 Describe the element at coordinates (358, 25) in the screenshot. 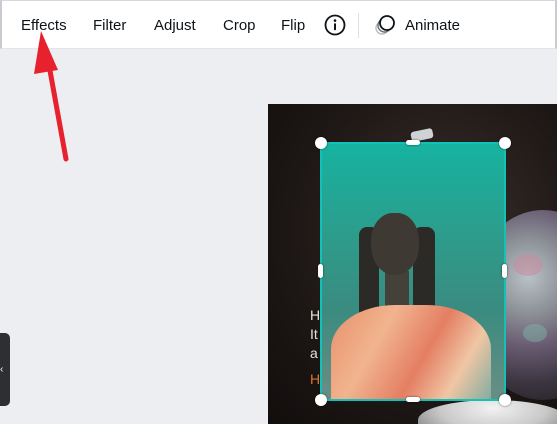

I see `toolbar-divider` at that location.